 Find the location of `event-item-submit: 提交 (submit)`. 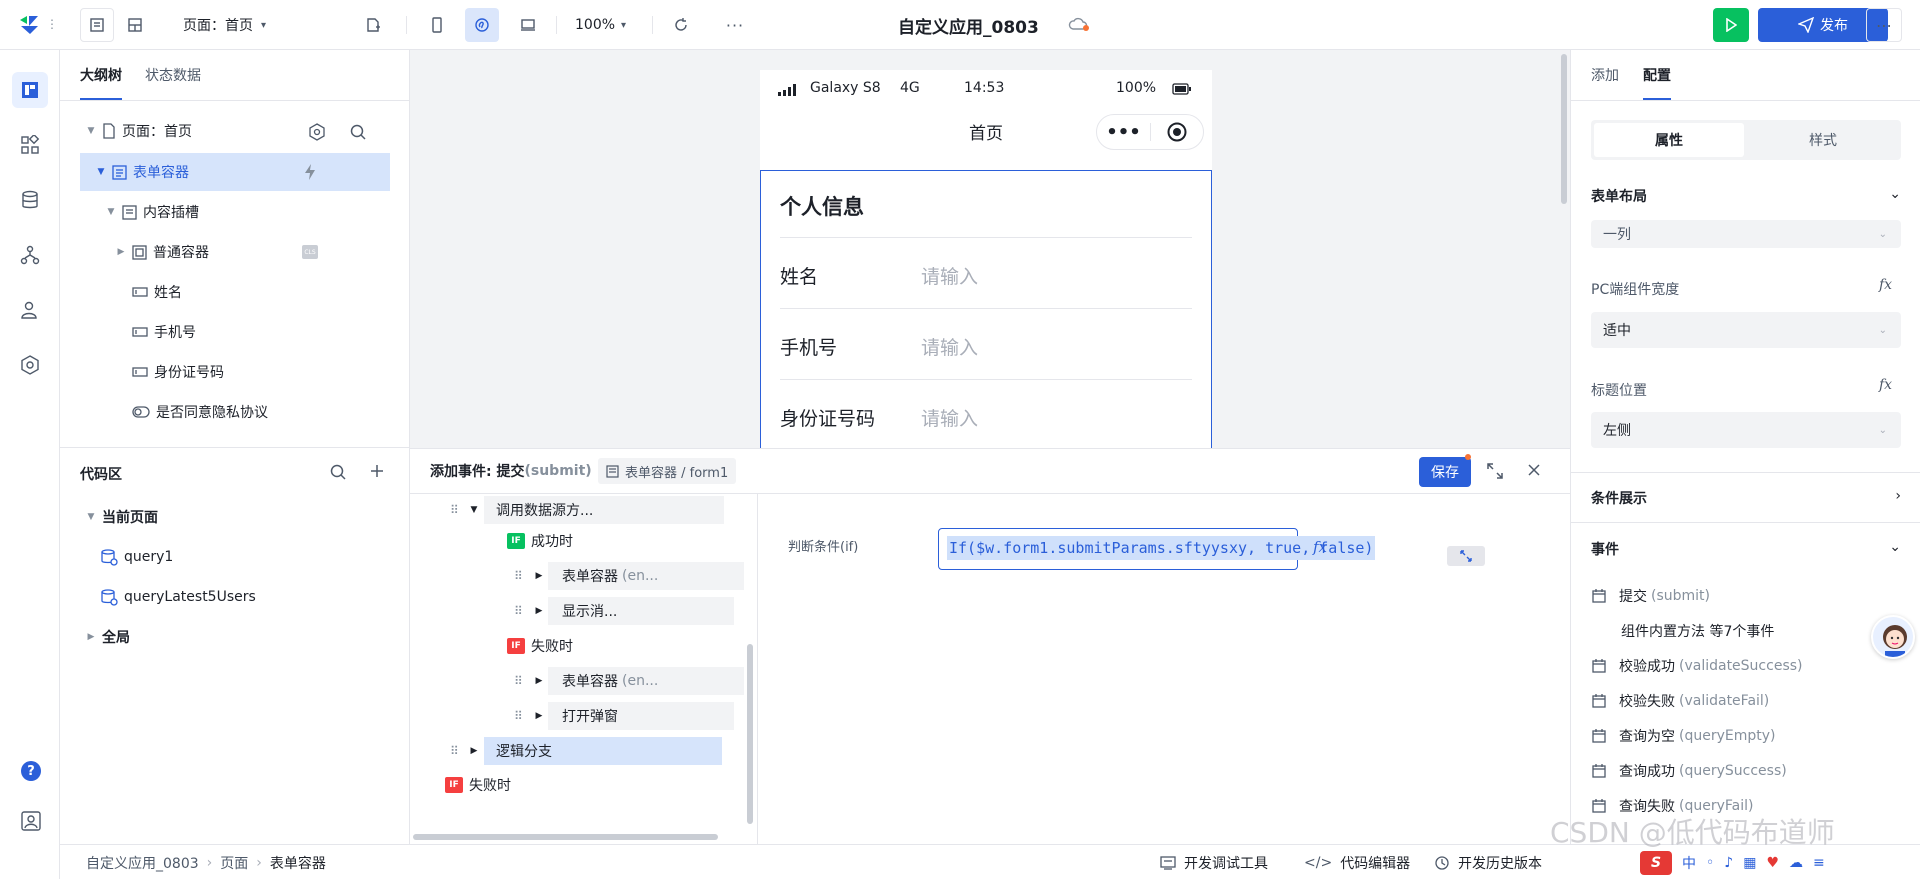

event-item-submit: 提交 (submit) is located at coordinates (1650, 596).